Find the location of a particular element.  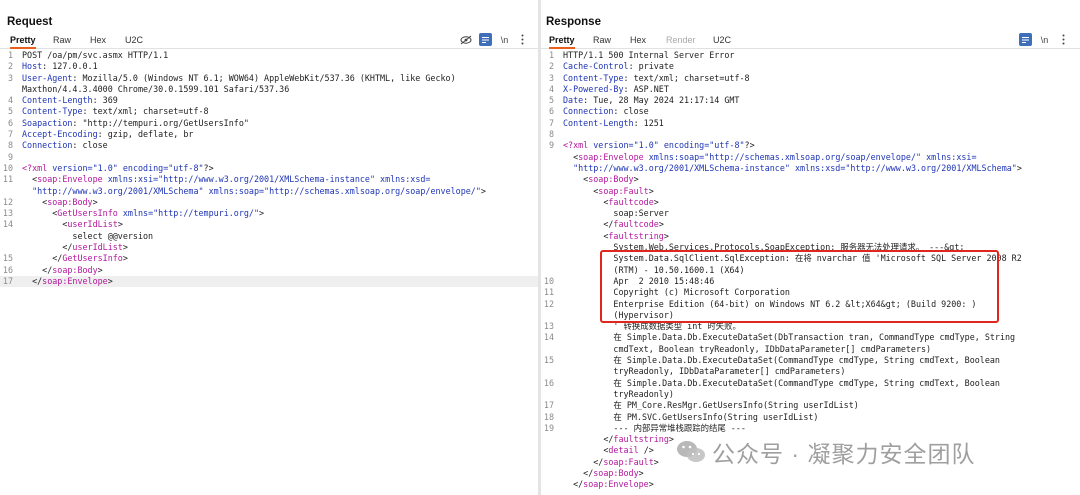

code-text: Content-Length: 369 is located at coordinates (70, 100).